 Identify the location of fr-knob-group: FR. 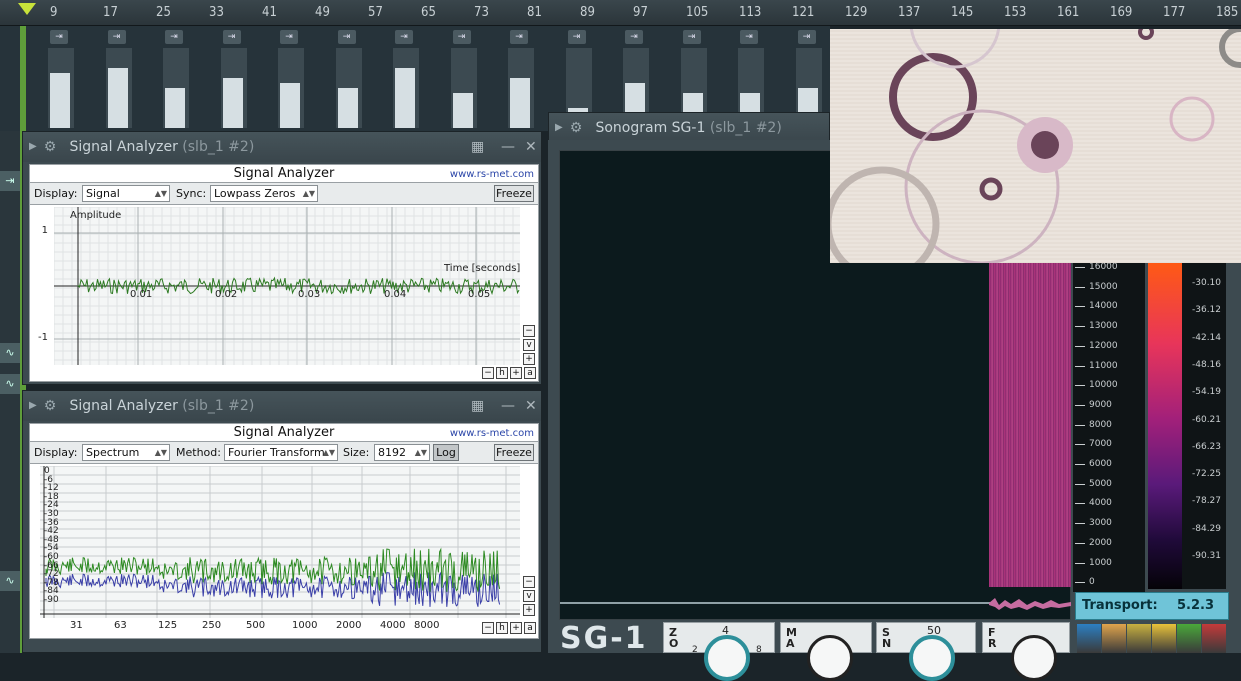
(1026, 651).